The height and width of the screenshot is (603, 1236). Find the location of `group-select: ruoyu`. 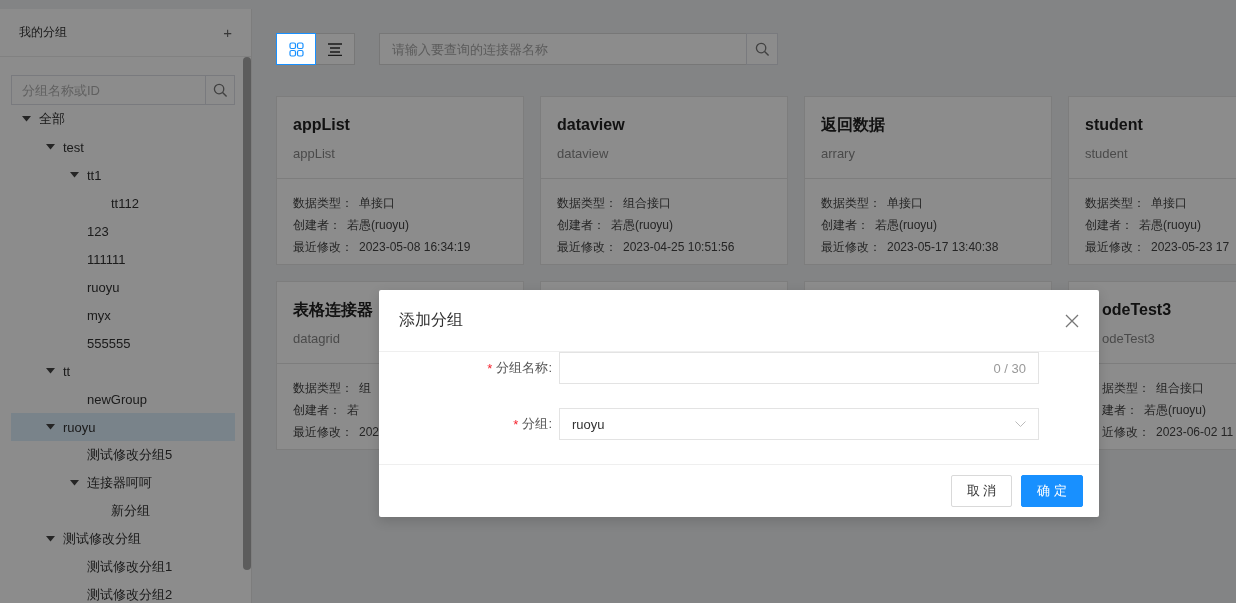

group-select: ruoyu is located at coordinates (799, 424).